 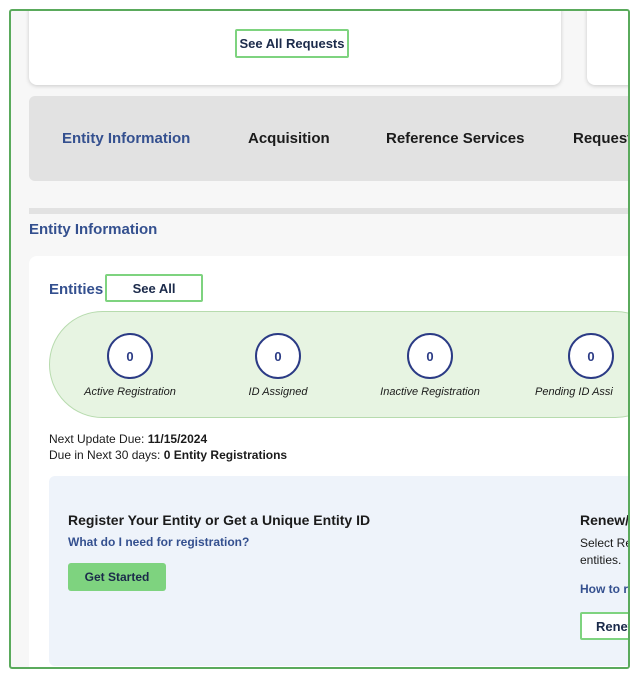 I want to click on renew-help-link: How to re, so click(x=604, y=589).